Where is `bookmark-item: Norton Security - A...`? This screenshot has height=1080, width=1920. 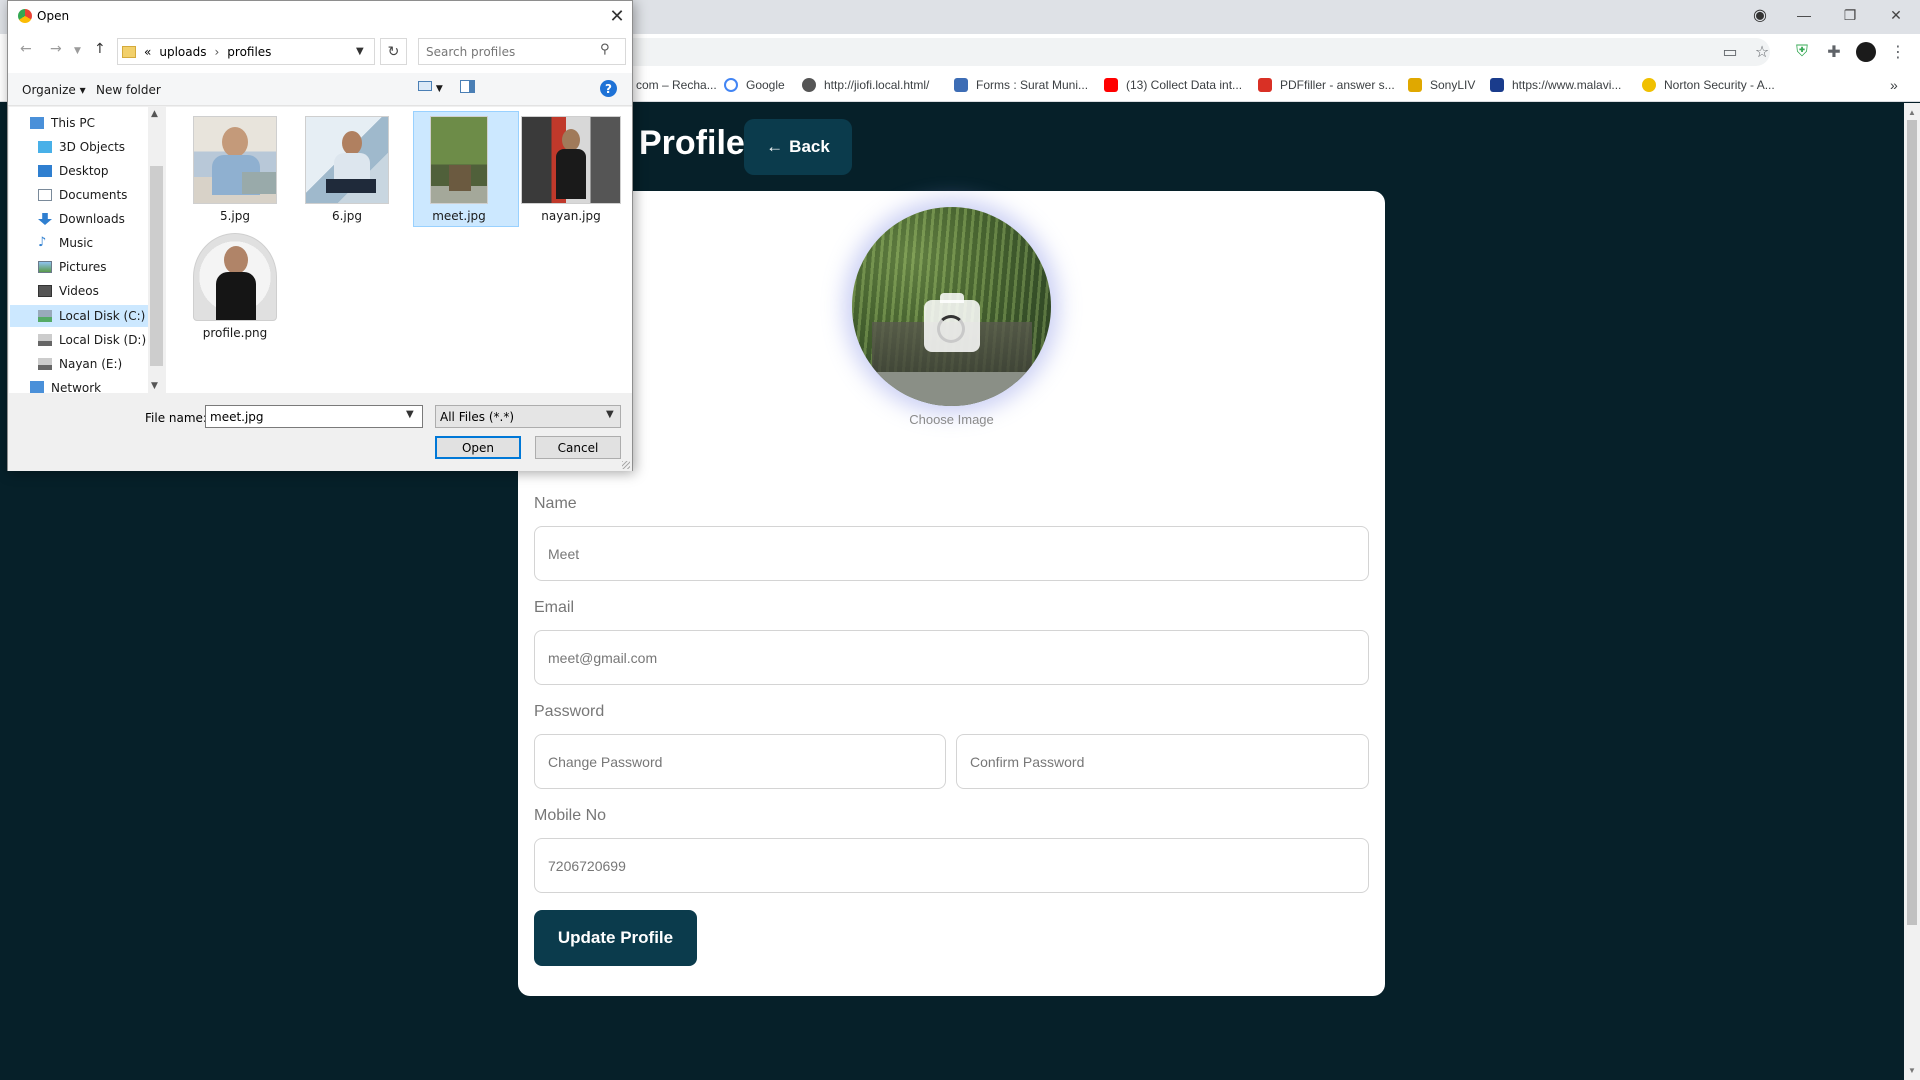
bookmark-item: Norton Security - A... is located at coordinates (1708, 85).